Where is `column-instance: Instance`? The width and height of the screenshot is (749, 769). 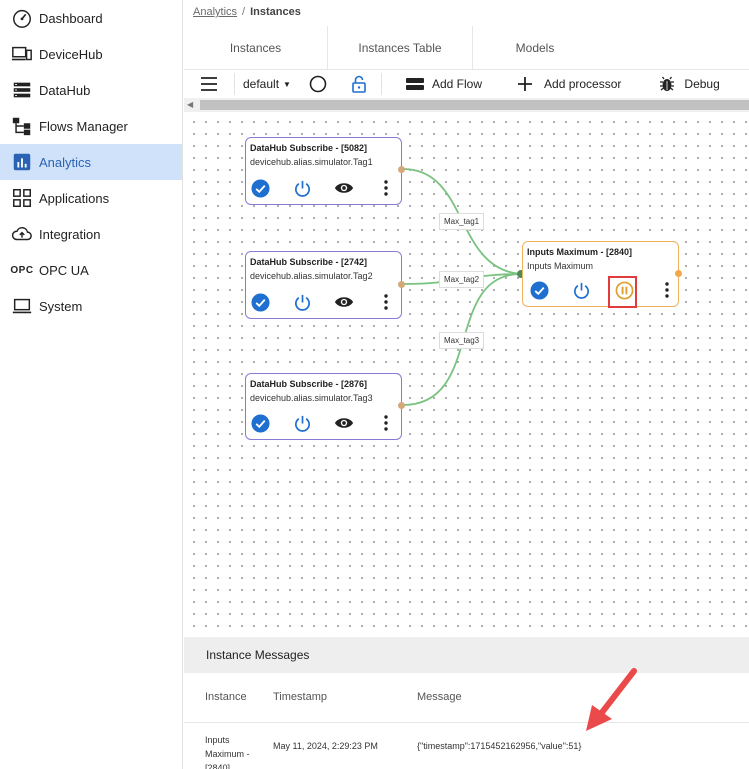 column-instance: Instance is located at coordinates (226, 697).